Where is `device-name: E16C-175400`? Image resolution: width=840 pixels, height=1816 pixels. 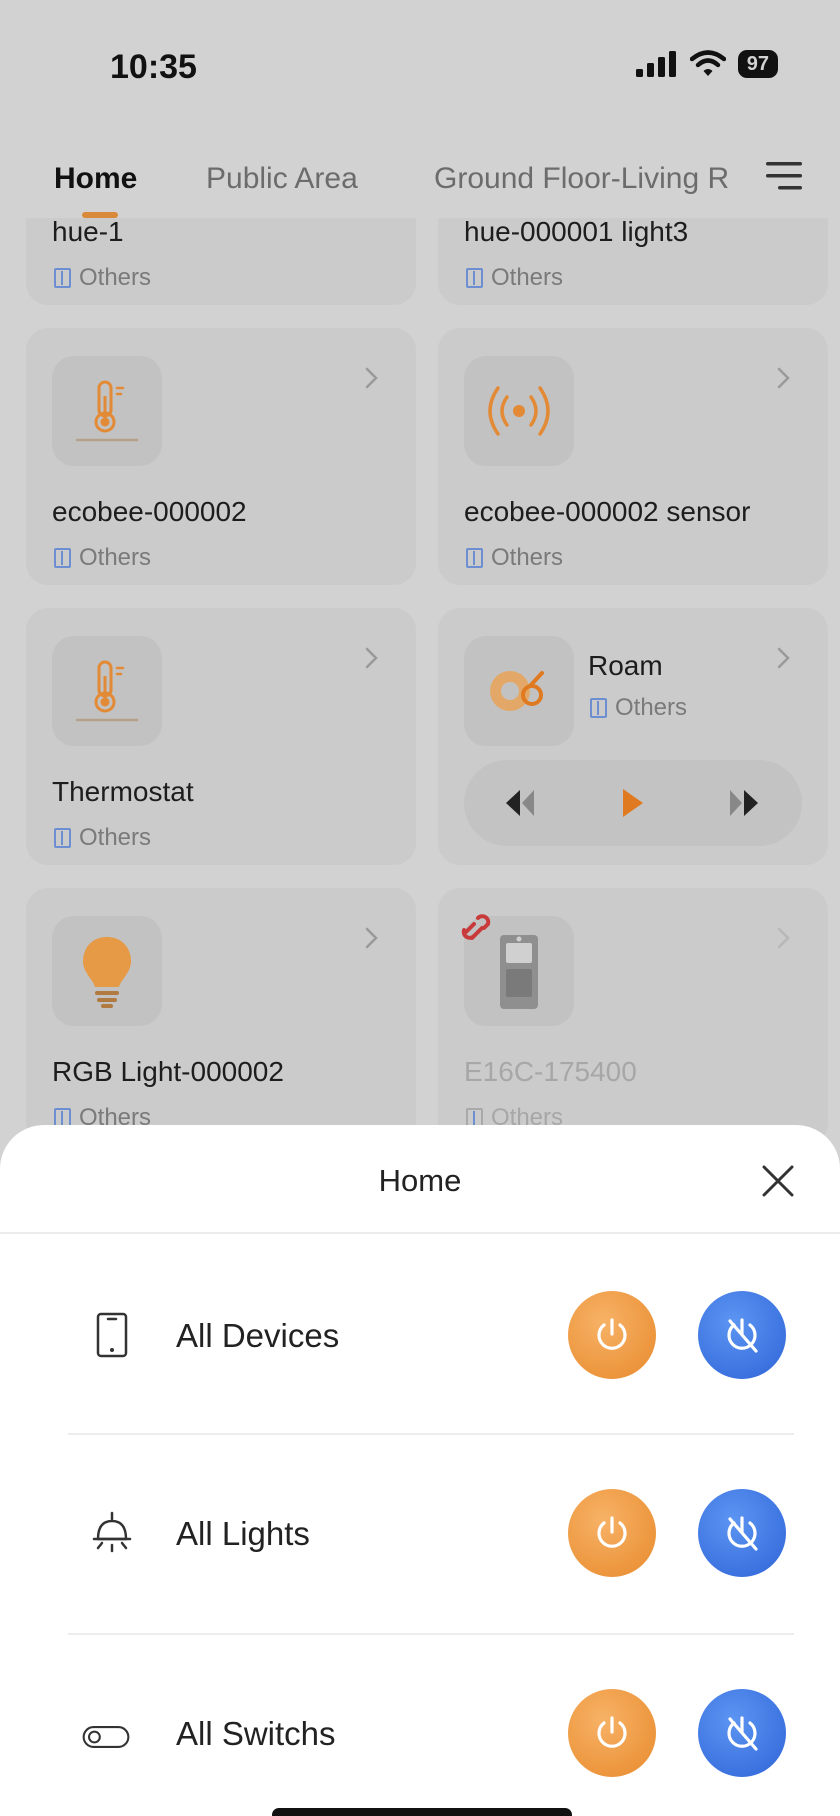
device-name: E16C-175400 is located at coordinates (550, 1071).